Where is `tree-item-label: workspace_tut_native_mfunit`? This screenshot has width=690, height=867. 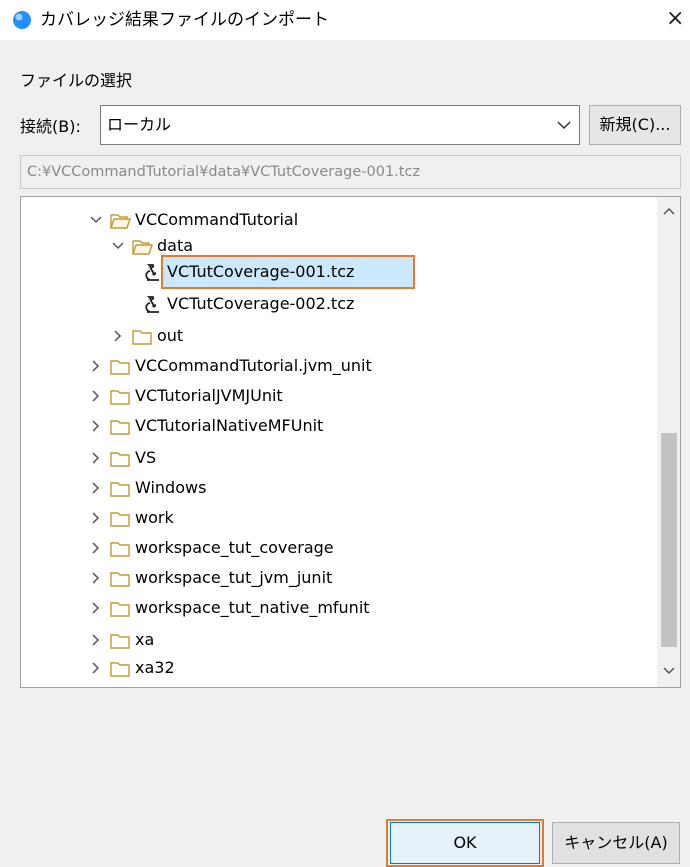
tree-item-label: workspace_tut_native_mfunit is located at coordinates (252, 607).